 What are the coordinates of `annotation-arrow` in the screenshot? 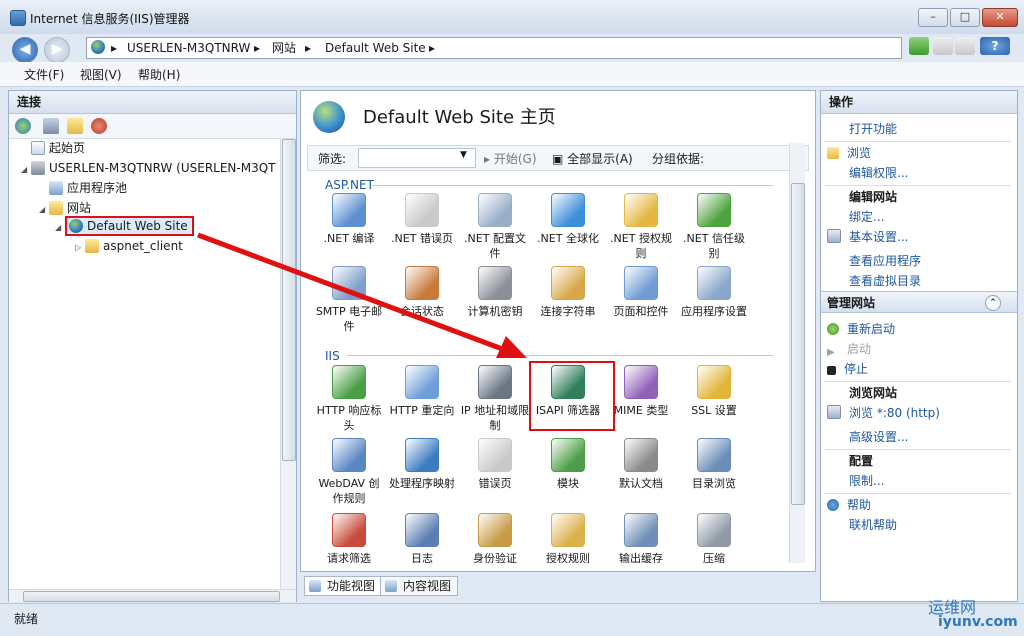 It's located at (362, 295).